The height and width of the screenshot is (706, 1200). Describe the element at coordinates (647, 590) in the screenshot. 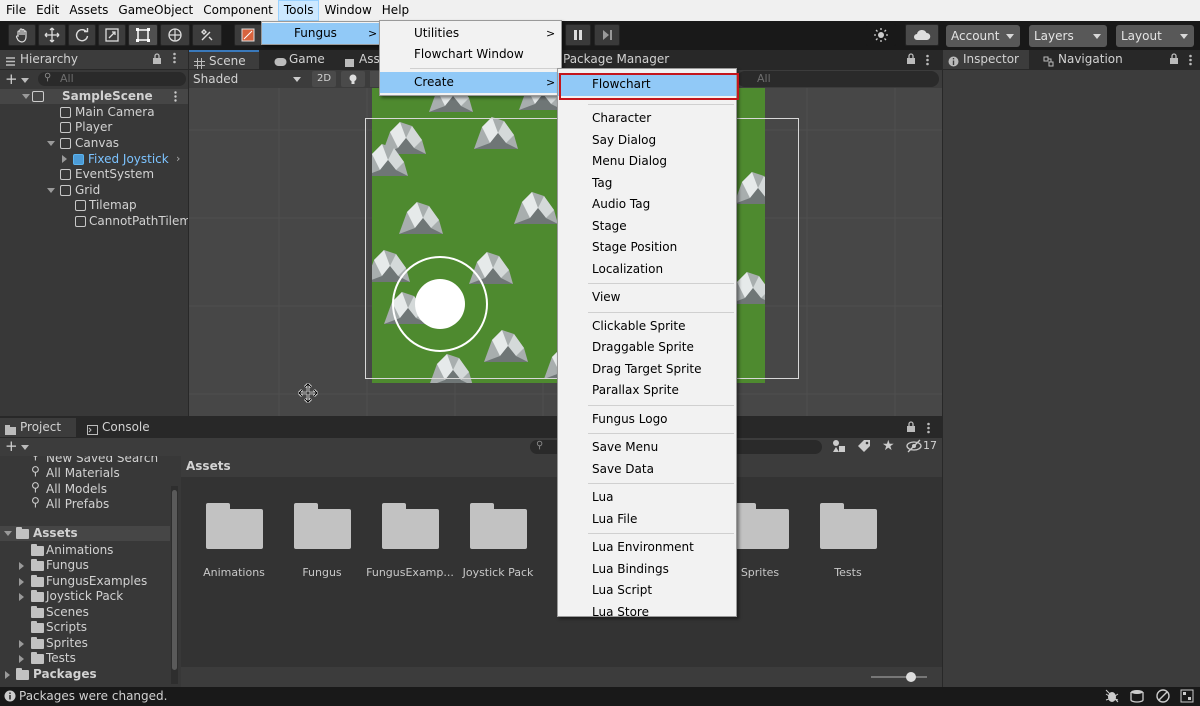

I see `menu-item-lua-script: Lua Script` at that location.